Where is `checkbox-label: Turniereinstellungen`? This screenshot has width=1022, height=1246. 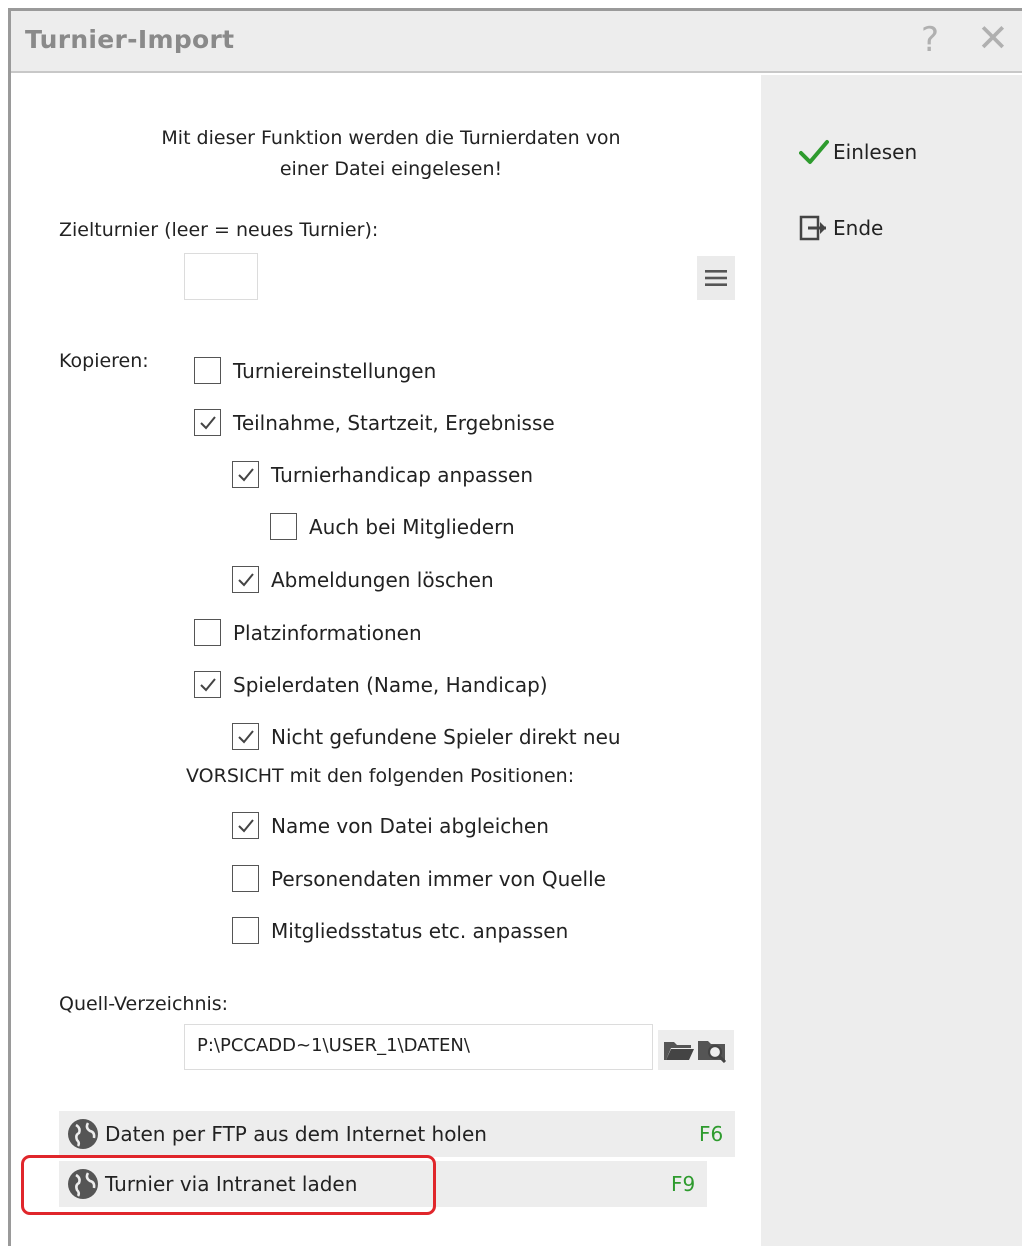
checkbox-label: Turniereinstellungen is located at coordinates (335, 370).